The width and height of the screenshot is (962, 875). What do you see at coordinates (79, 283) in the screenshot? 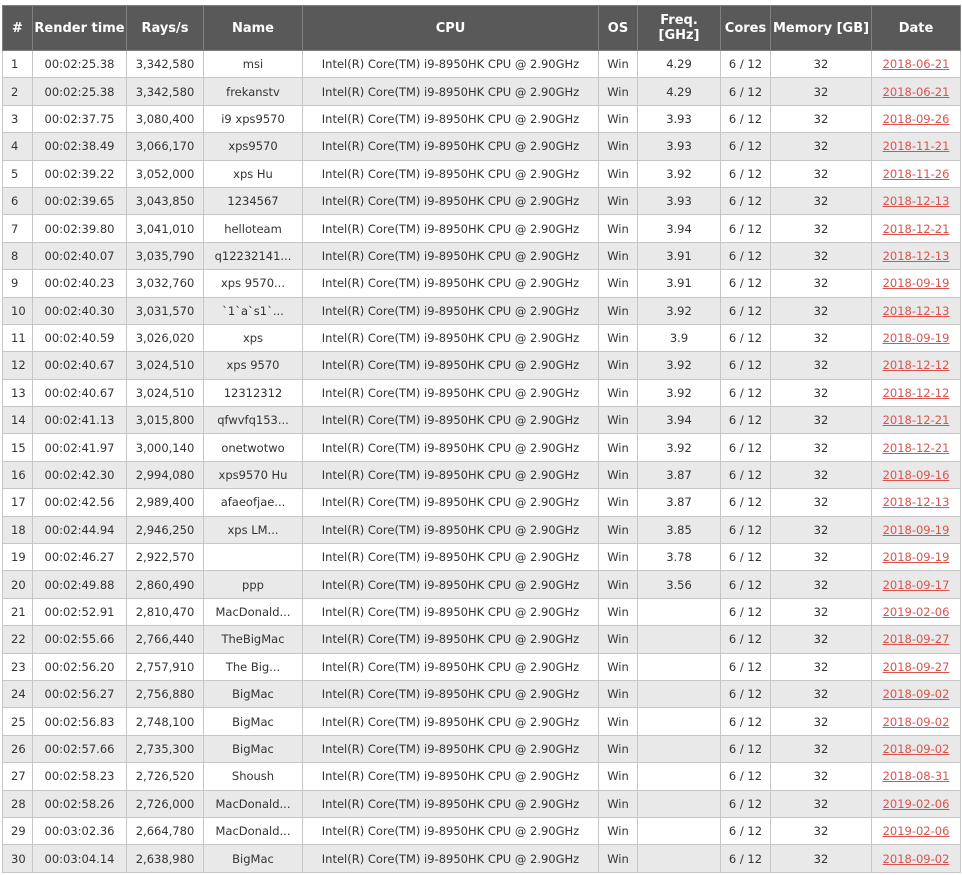
I see `cell-render-time: 00:02:40.23` at bounding box center [79, 283].